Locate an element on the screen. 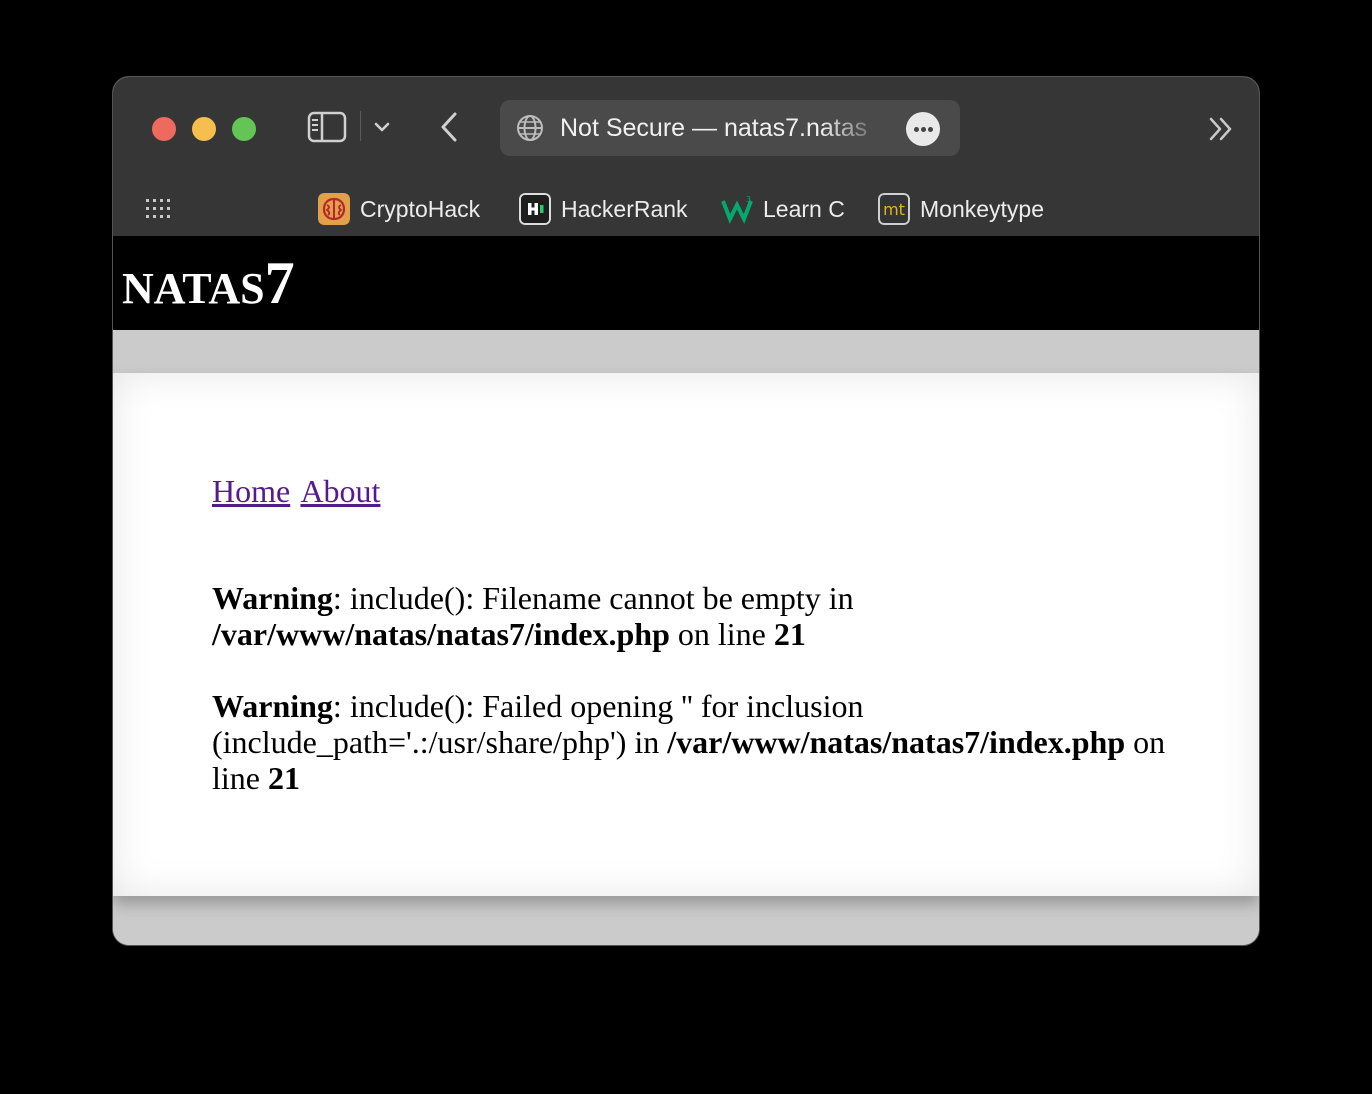  toolbar-divider is located at coordinates (360, 126).